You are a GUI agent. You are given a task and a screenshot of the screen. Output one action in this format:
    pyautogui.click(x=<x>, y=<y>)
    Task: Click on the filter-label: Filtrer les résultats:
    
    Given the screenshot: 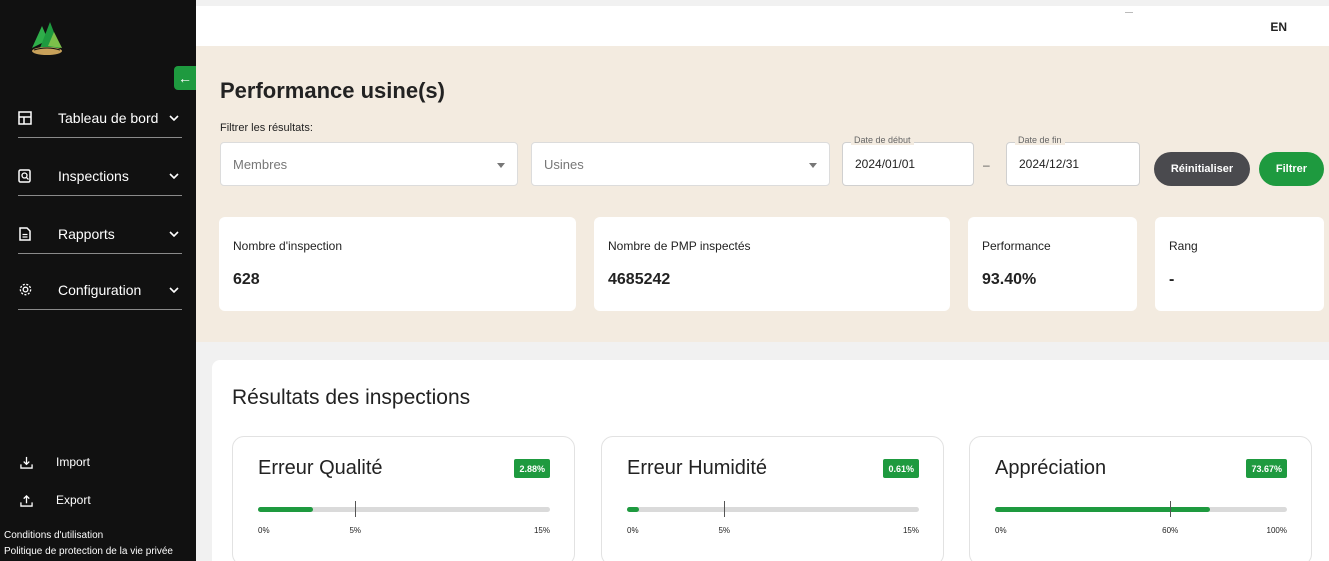 What is the action you would take?
    pyautogui.click(x=266, y=128)
    